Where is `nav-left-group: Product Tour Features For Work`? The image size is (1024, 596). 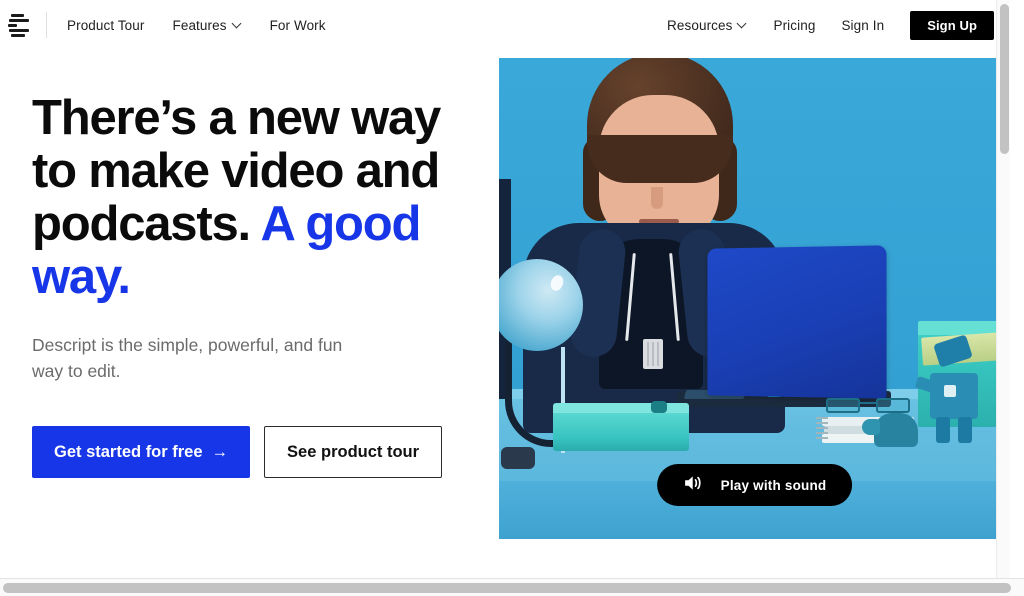 nav-left-group: Product Tour Features For Work is located at coordinates (163, 25).